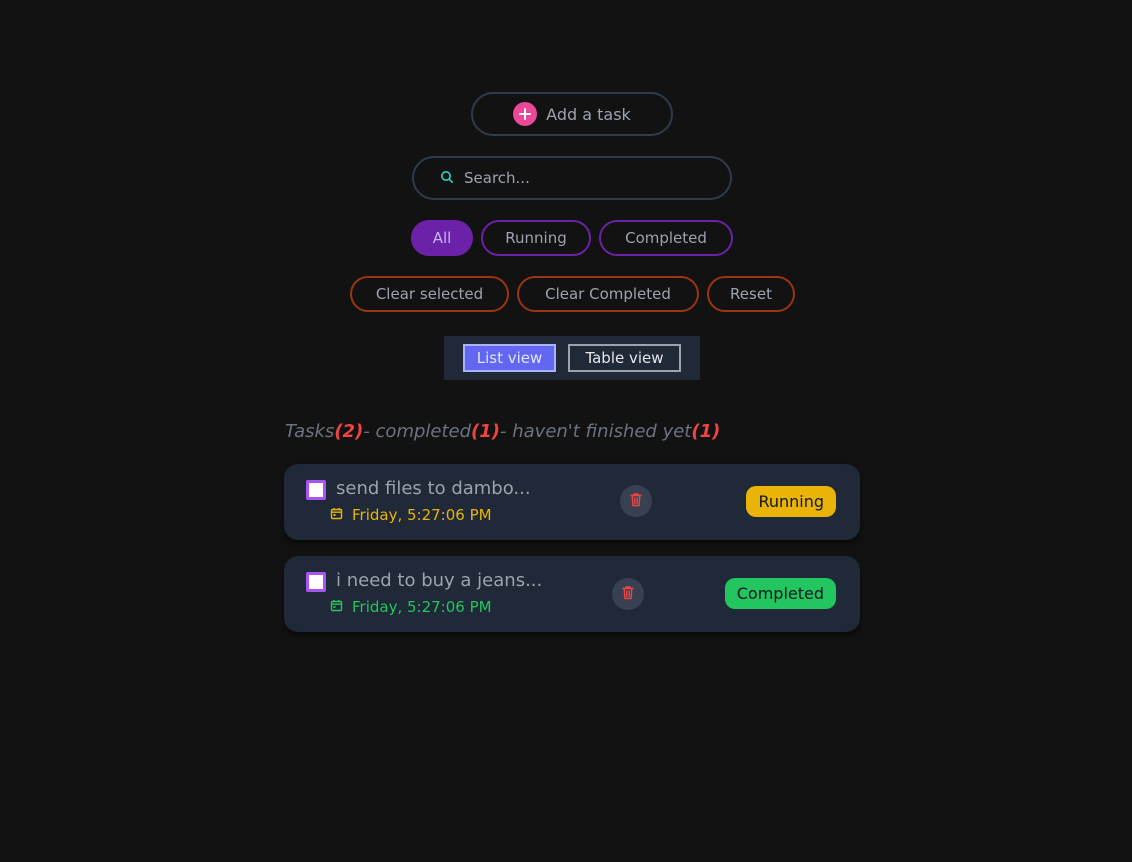 Image resolution: width=1132 pixels, height=862 pixels. Describe the element at coordinates (584, 178) in the screenshot. I see `search-input` at that location.